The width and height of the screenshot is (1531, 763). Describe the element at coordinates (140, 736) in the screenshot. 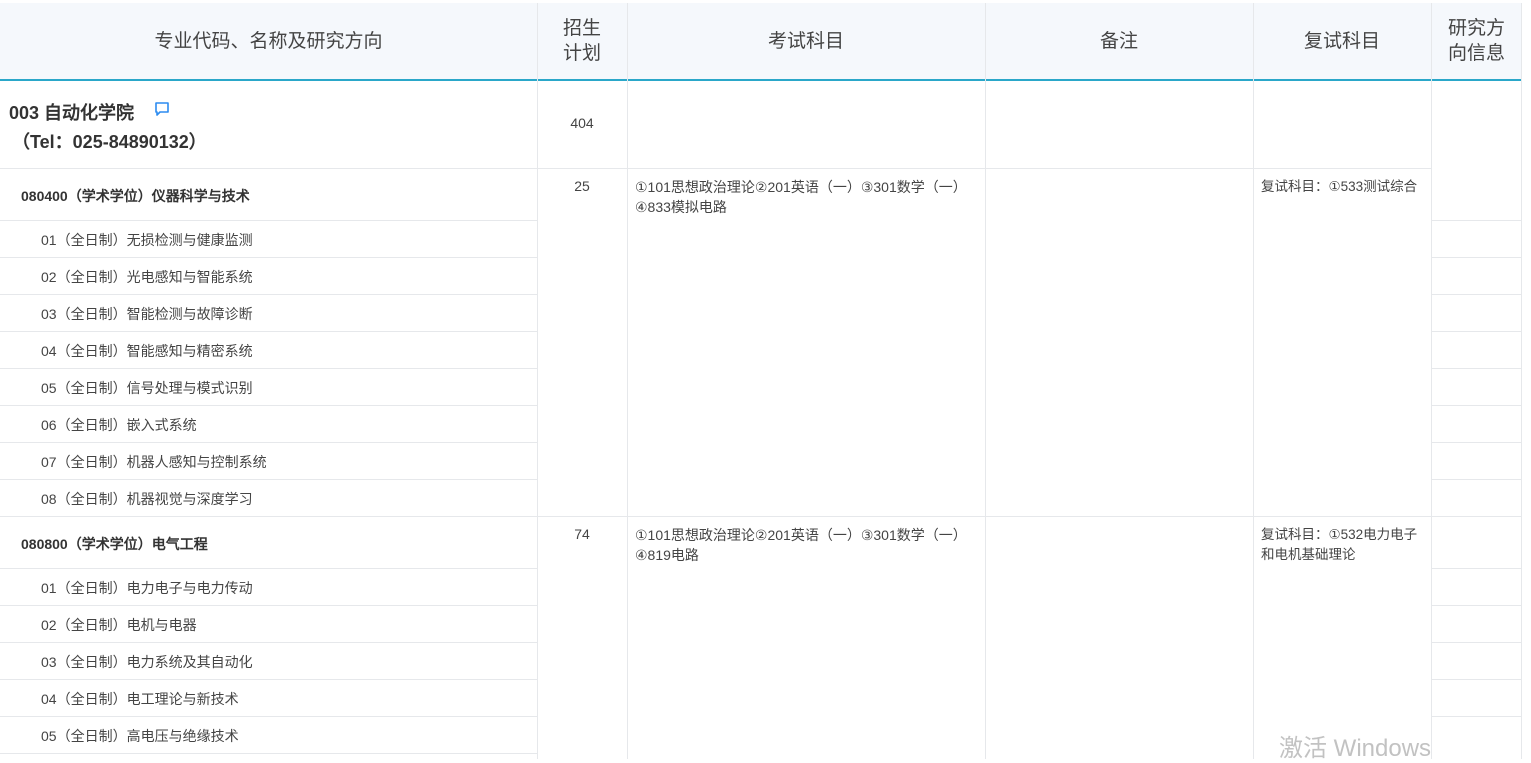

I see `direction-item: 05（全日制）高电压与绝缘技术` at that location.